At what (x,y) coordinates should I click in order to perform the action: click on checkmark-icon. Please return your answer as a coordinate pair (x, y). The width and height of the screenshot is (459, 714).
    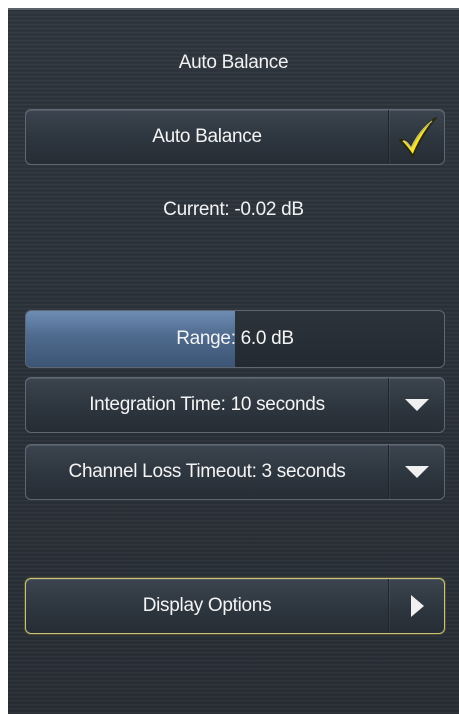
    Looking at the image, I should click on (417, 137).